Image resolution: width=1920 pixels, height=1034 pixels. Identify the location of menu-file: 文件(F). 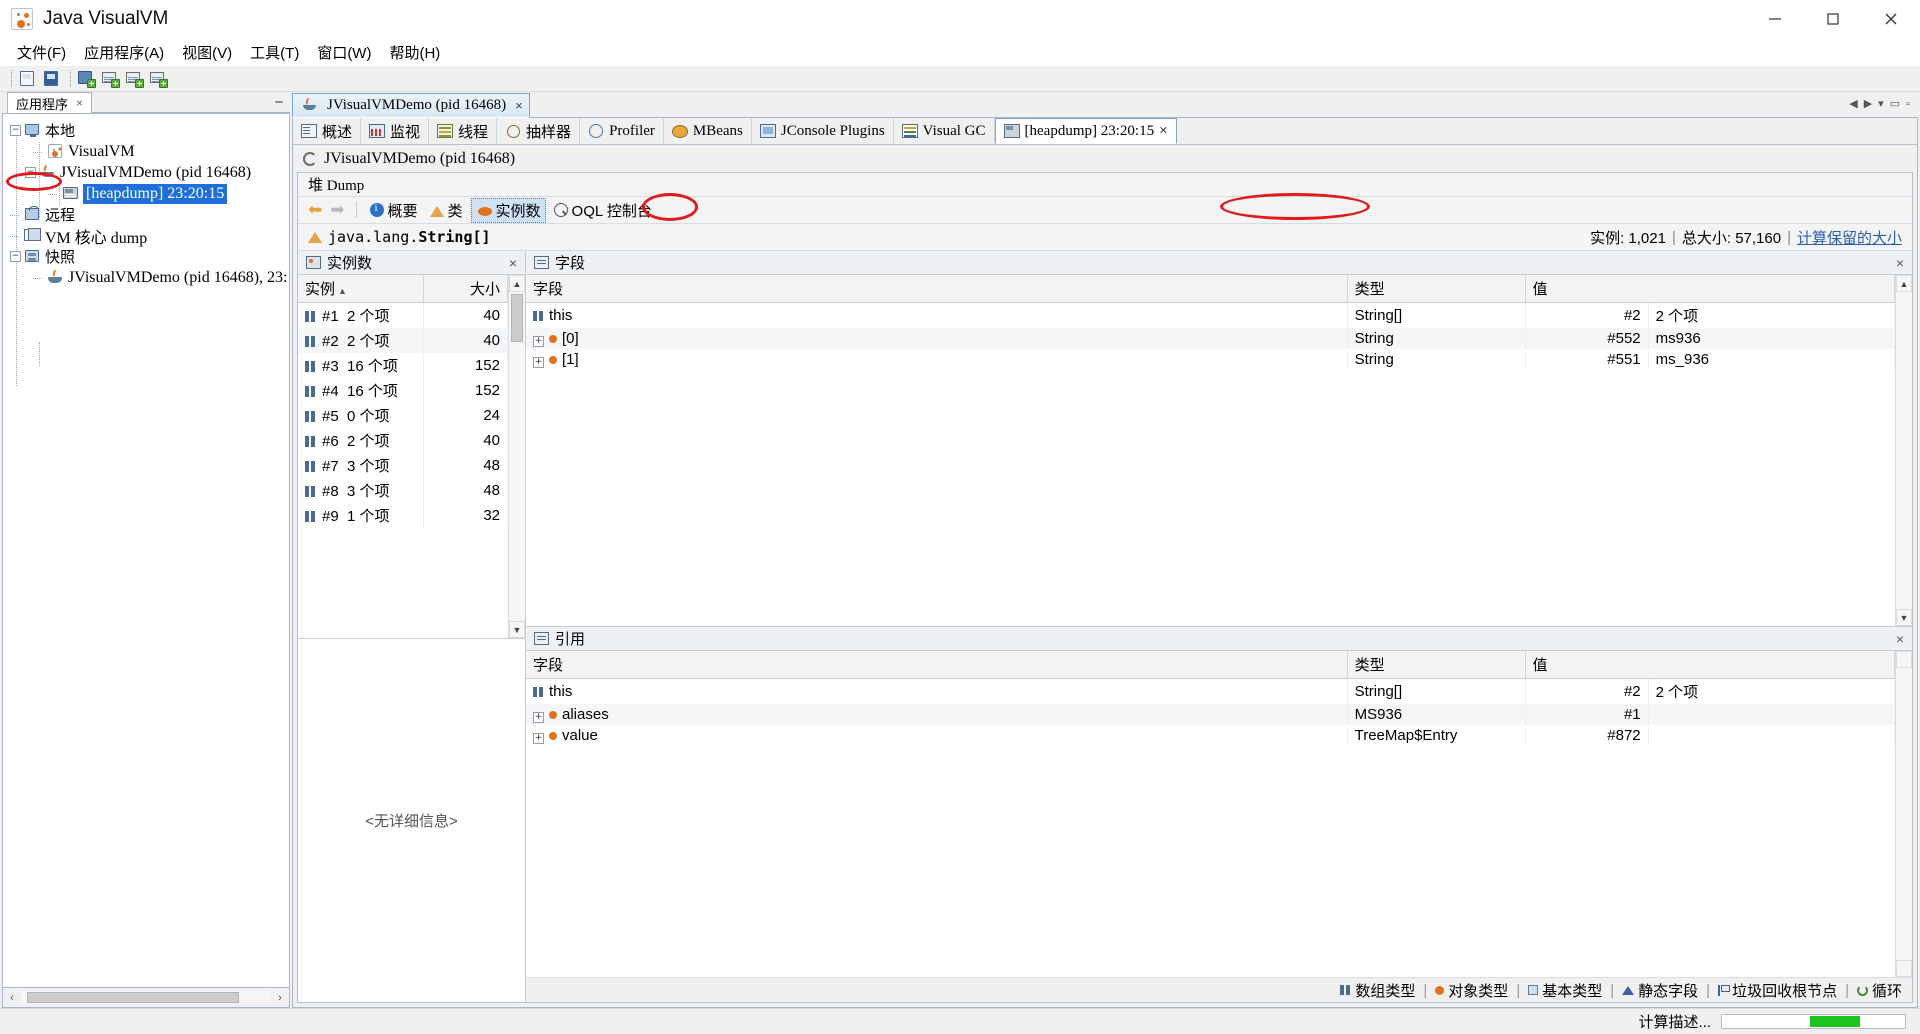
(41, 52).